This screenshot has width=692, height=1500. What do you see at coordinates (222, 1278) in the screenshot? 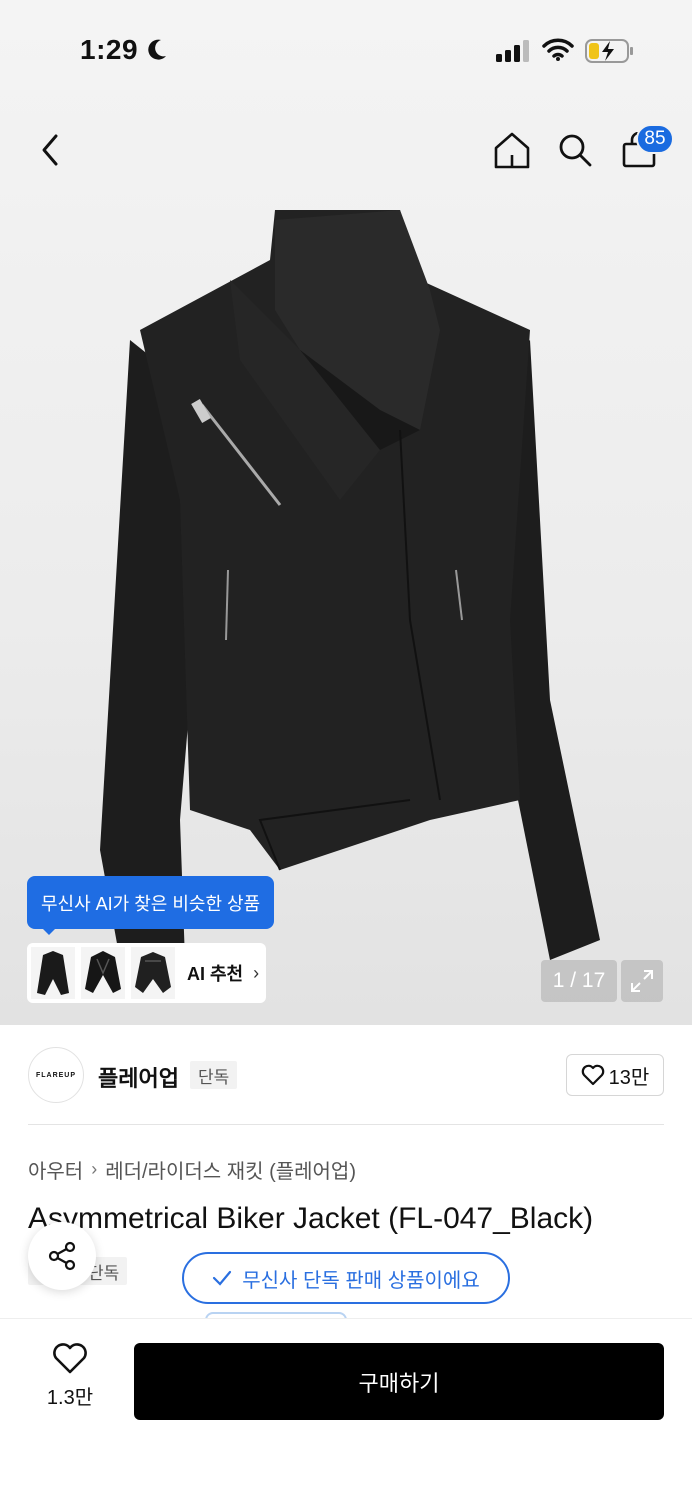
I see `check-icon` at bounding box center [222, 1278].